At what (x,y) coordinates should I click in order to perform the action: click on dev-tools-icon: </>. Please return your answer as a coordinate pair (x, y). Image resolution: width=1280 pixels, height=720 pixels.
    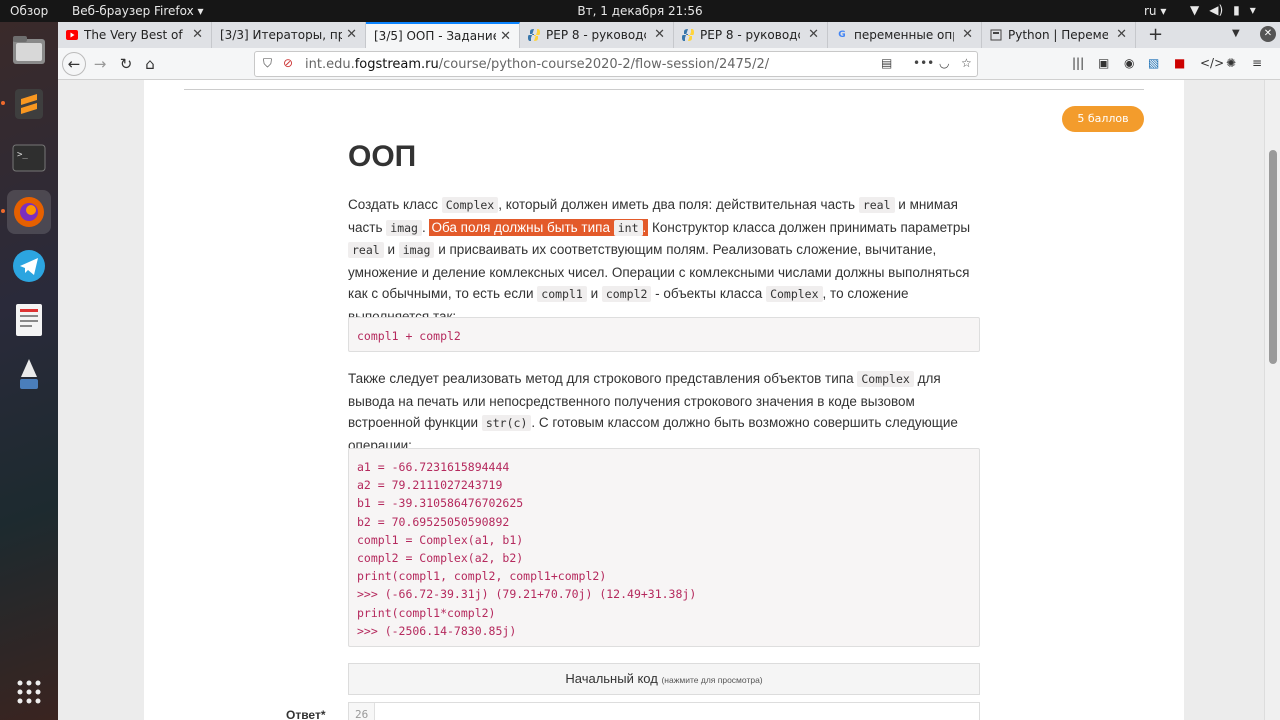
    Looking at the image, I should click on (1212, 63).